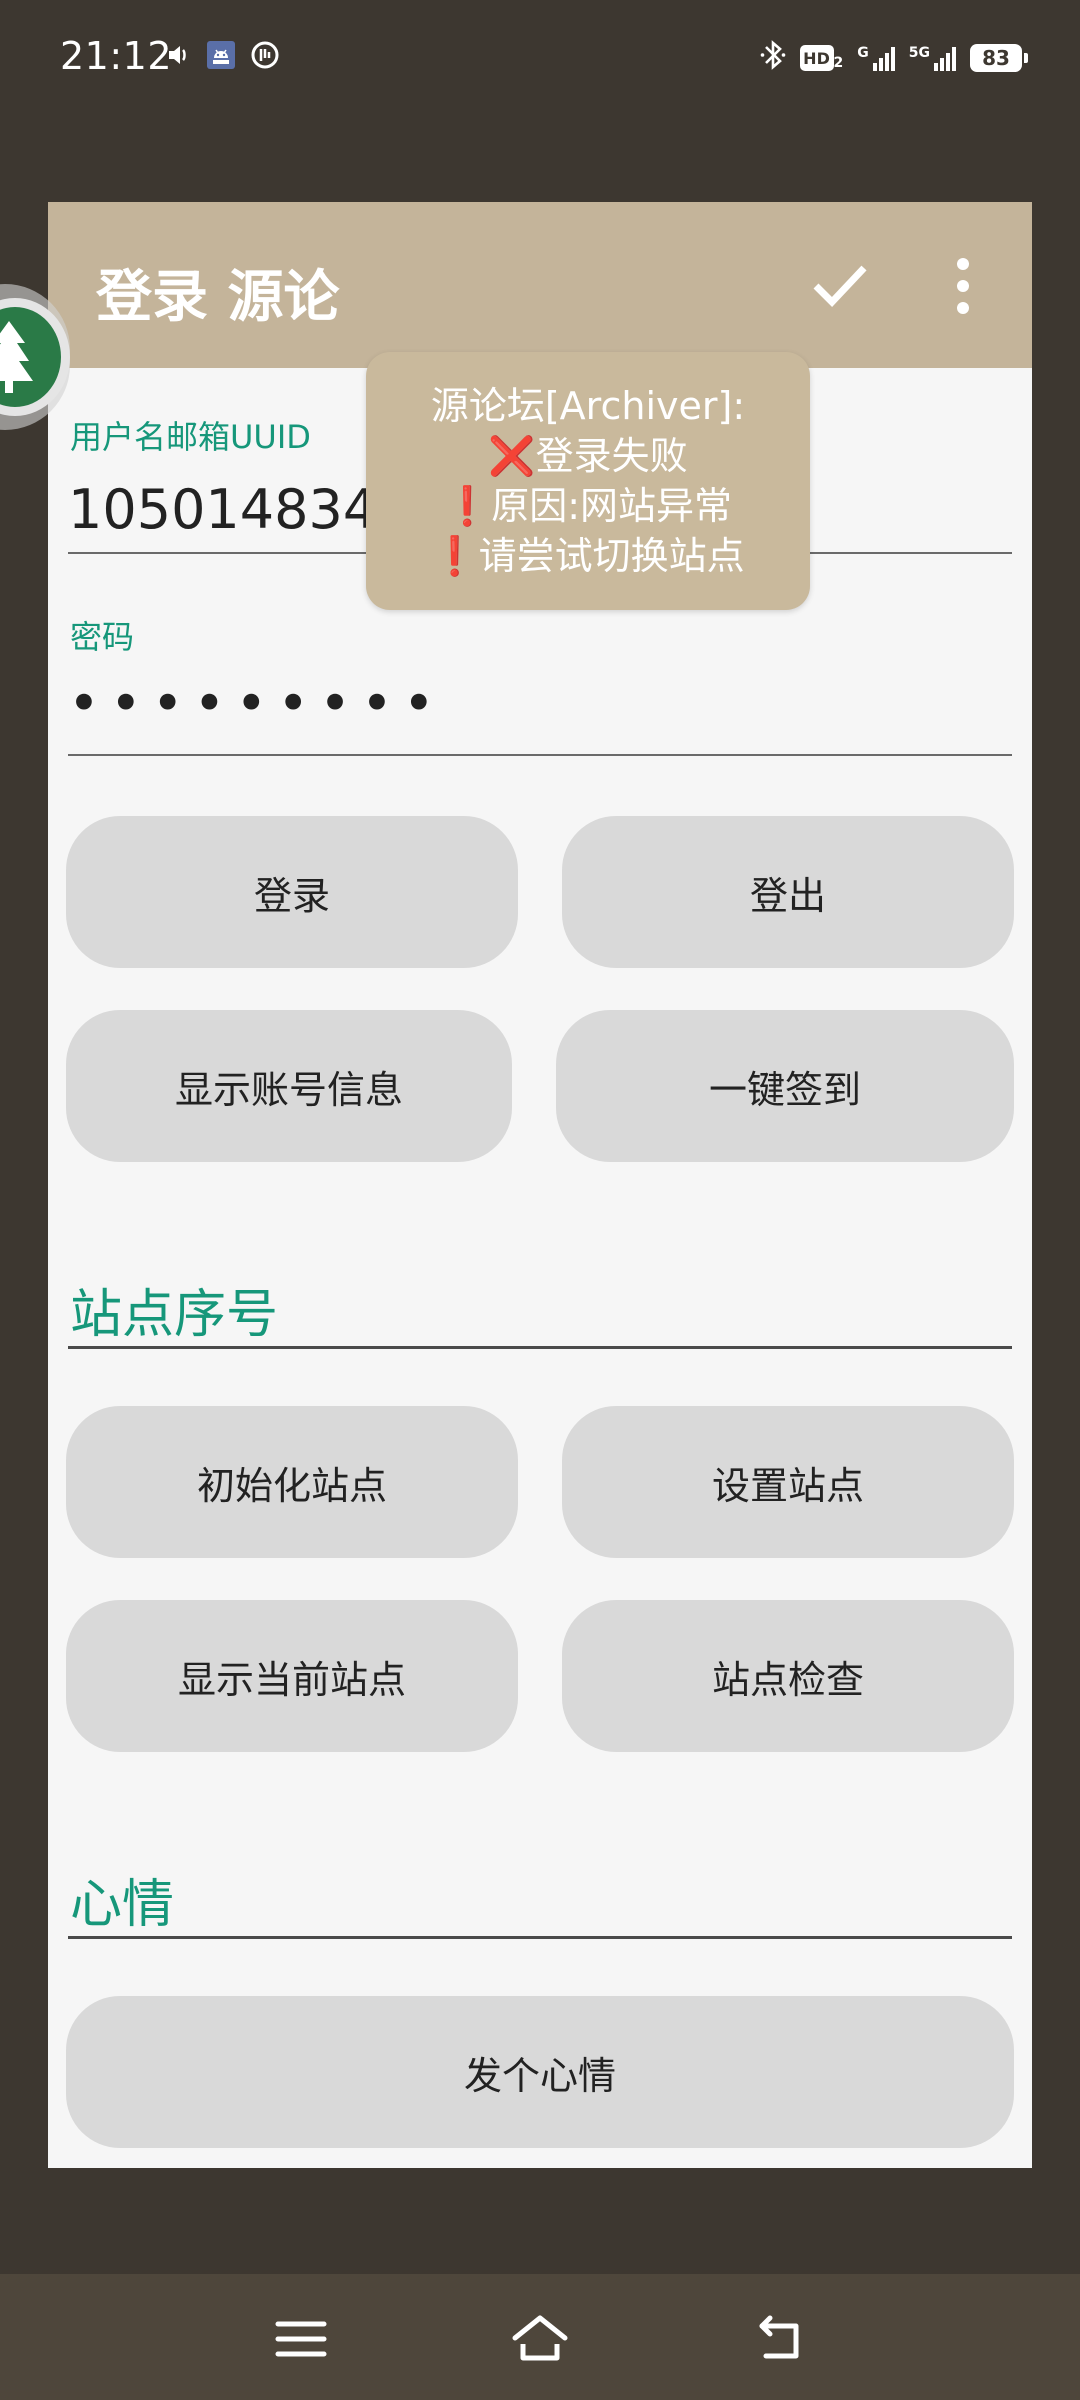  Describe the element at coordinates (512, 456) in the screenshot. I see `error-icon: ❌` at that location.